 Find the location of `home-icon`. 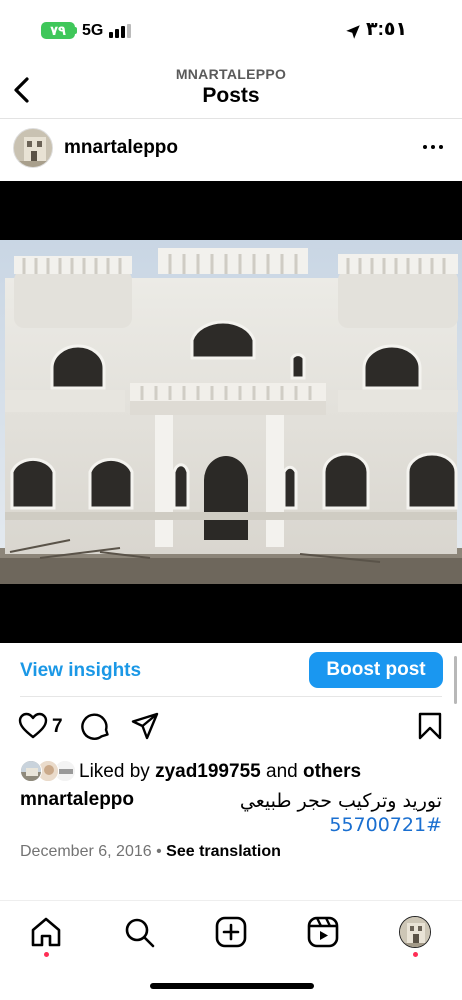

home-icon is located at coordinates (46, 932).